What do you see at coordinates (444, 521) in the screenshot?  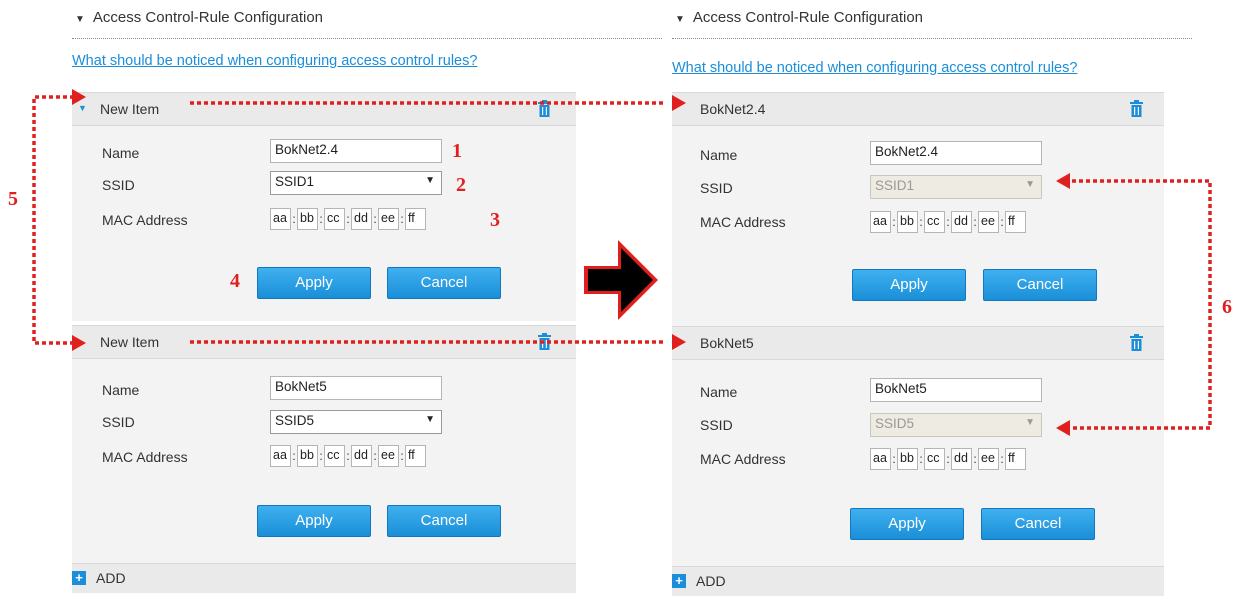 I see `left-item2-cancel-button: Cancel` at bounding box center [444, 521].